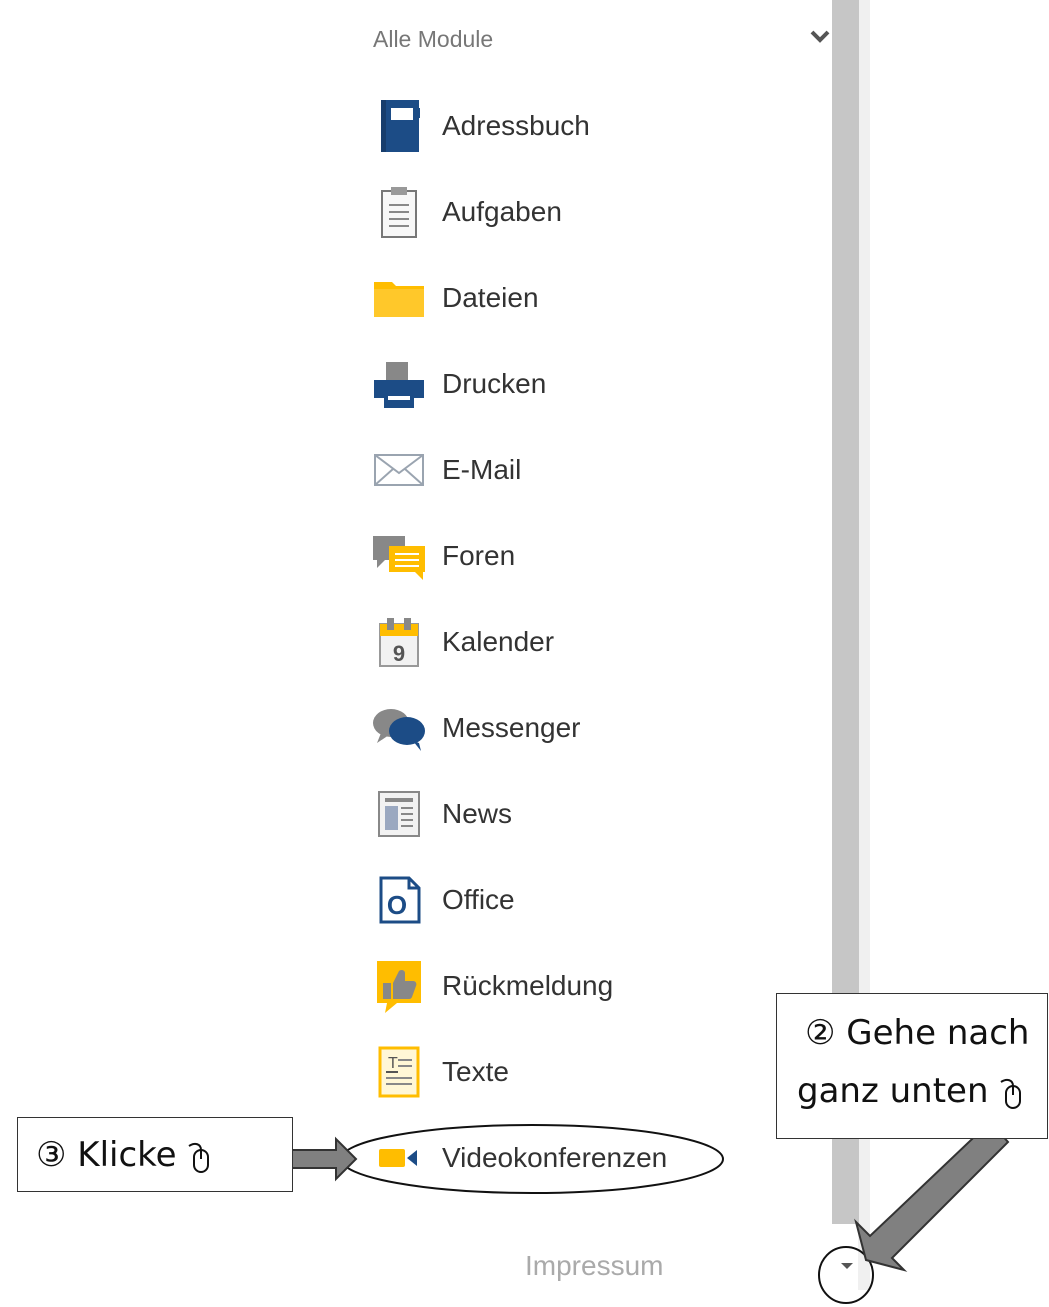  Describe the element at coordinates (319, 1159) in the screenshot. I see `arrow-to-videokonferenzen` at that location.